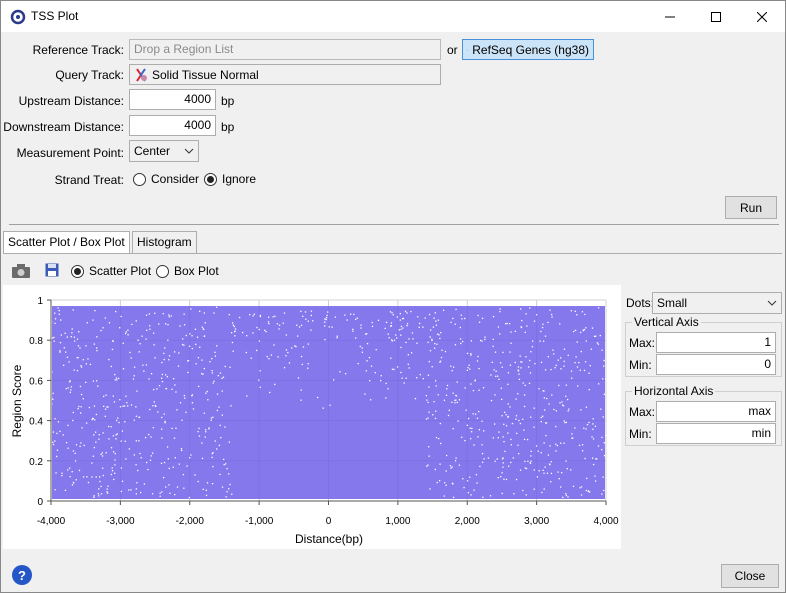  What do you see at coordinates (605, 521) in the screenshot?
I see `x-tick-label: 4,000` at bounding box center [605, 521].